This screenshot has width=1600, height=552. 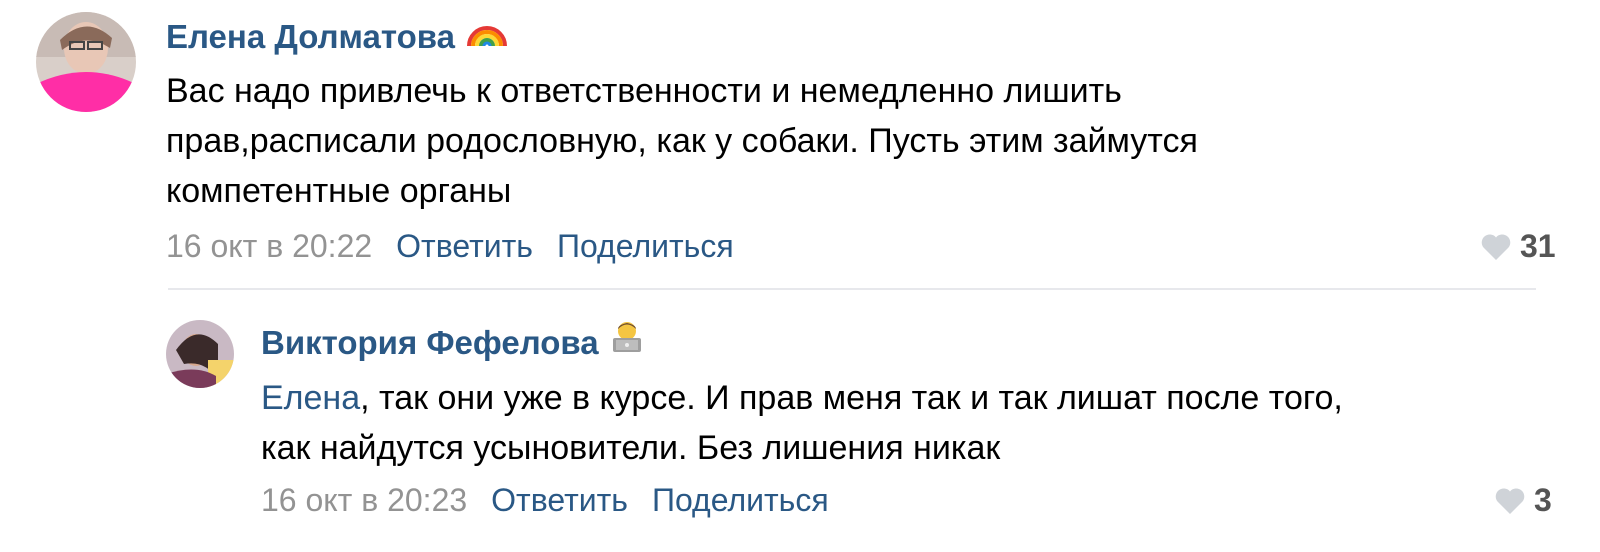 What do you see at coordinates (852, 289) in the screenshot?
I see `comment-divider` at bounding box center [852, 289].